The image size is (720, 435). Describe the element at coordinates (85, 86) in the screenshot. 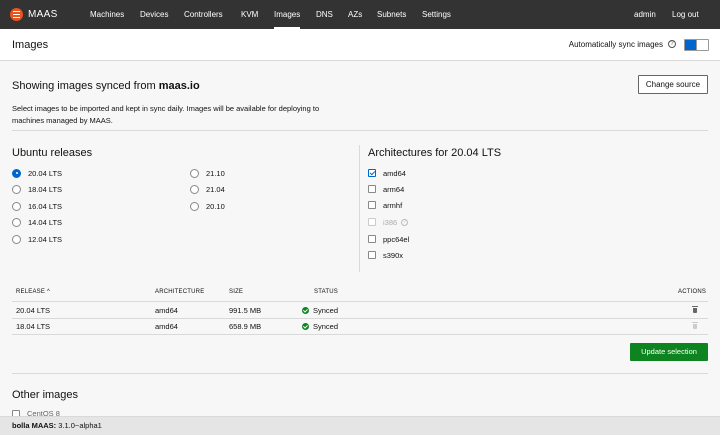

I see `source-prefix: Showing images synced from` at that location.